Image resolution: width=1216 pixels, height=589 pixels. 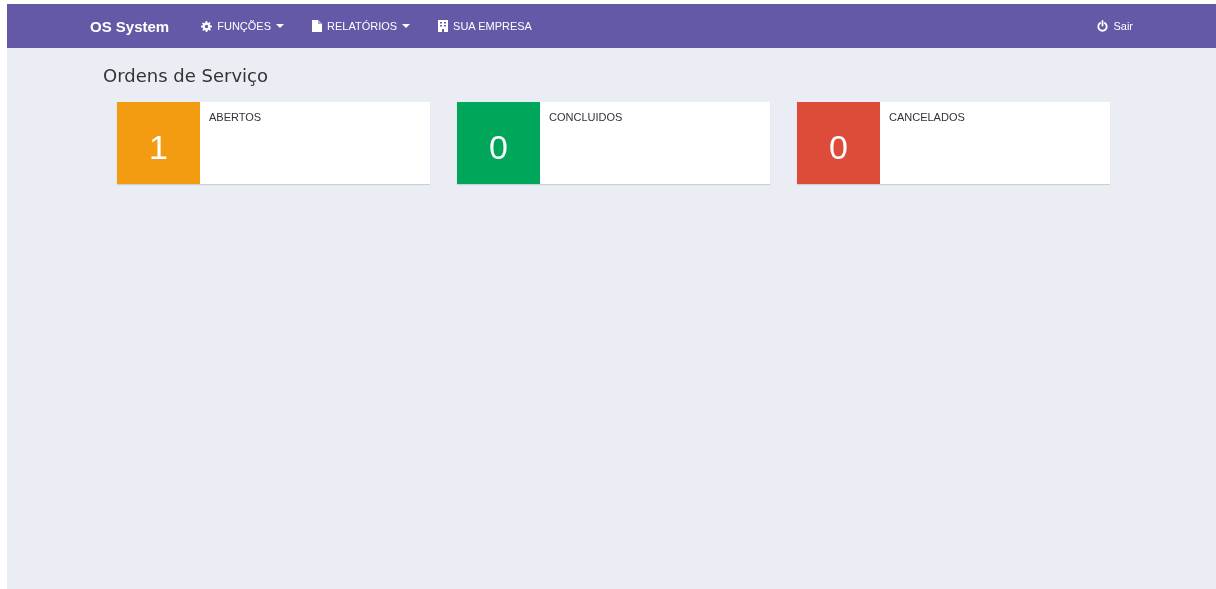 I want to click on nav-menu-item: SUA EMPRESA, so click(x=485, y=26).